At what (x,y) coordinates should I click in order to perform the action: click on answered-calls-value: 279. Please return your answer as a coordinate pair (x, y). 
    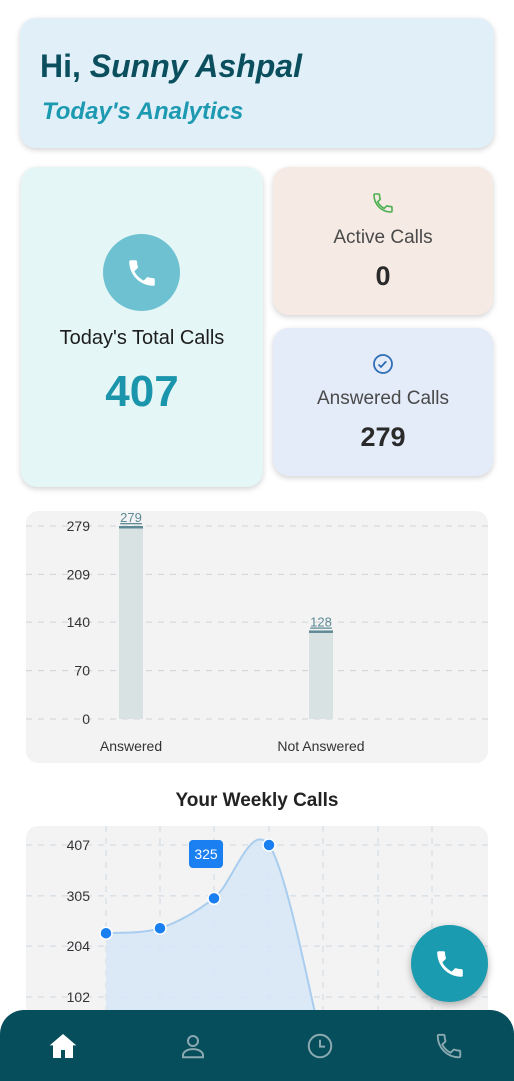
    Looking at the image, I should click on (383, 437).